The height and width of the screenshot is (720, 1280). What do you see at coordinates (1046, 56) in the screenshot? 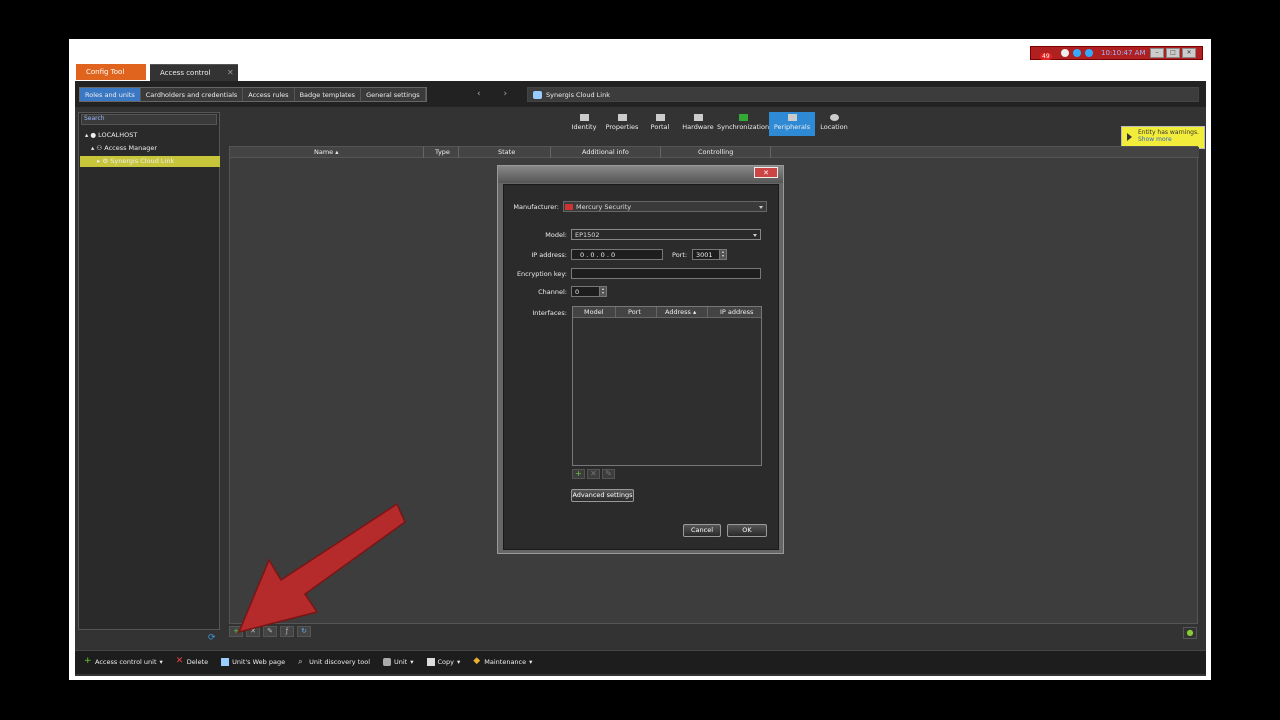
I see `notification-badge: 49` at bounding box center [1046, 56].